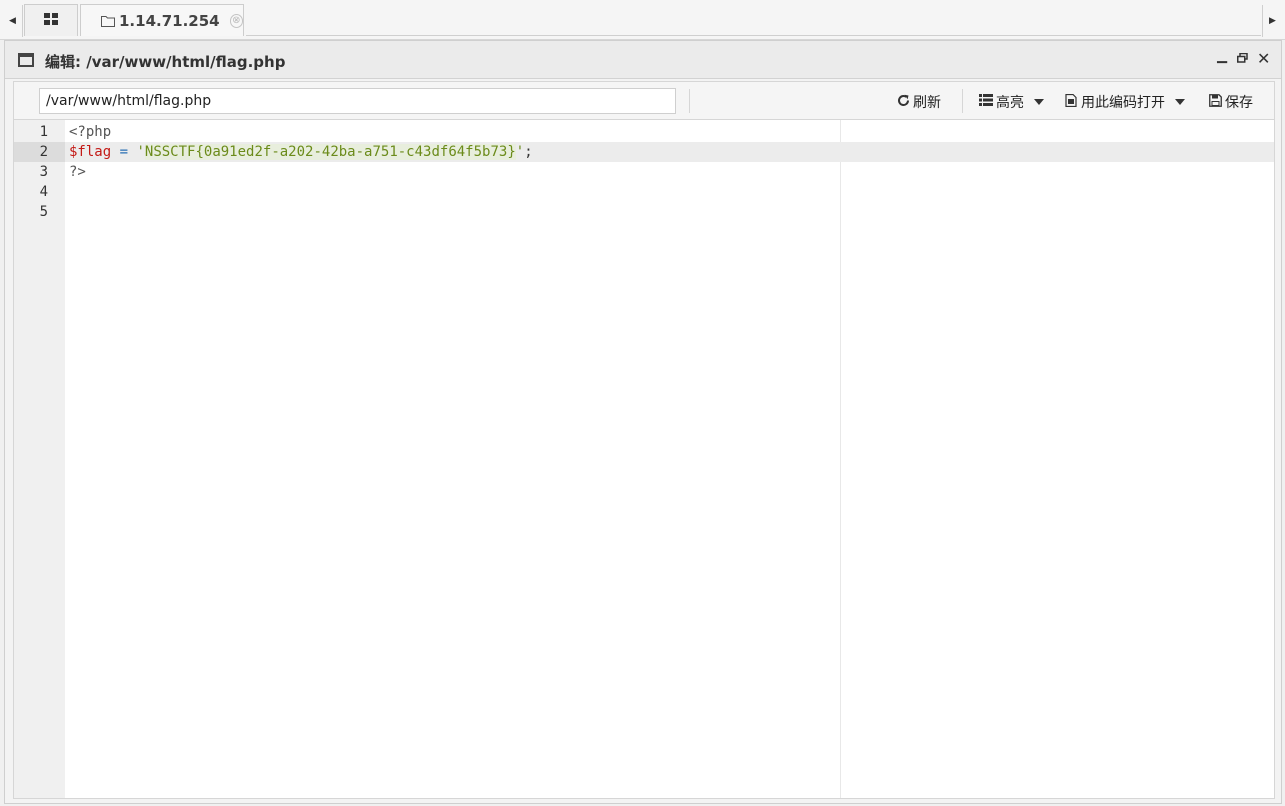 The width and height of the screenshot is (1285, 806). Describe the element at coordinates (169, 20) in the screenshot. I see `tab-host-label: 1.14.71.254` at that location.